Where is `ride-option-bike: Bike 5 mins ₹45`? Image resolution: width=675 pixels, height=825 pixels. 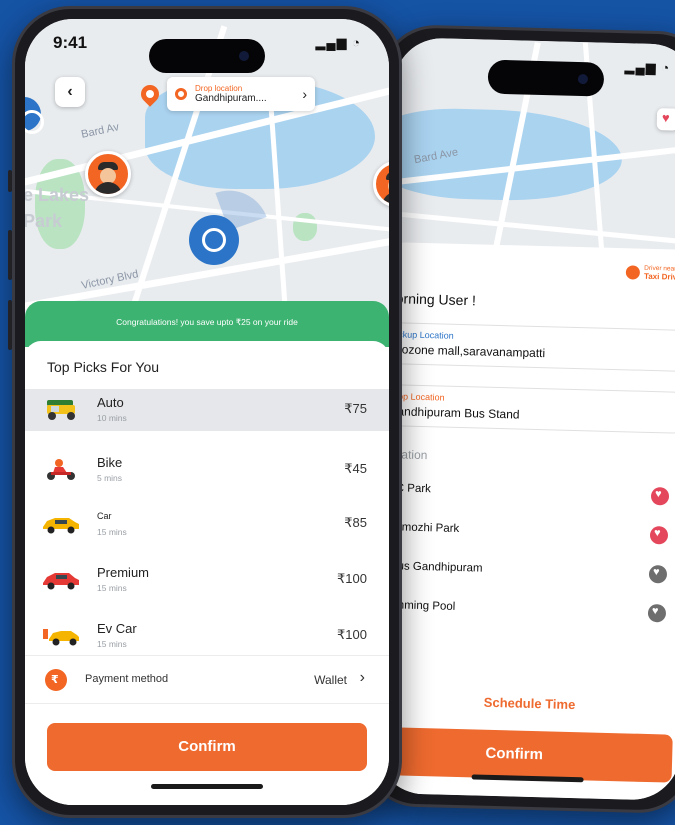
ride-option-bike: Bike 5 mins ₹45 is located at coordinates (207, 470).